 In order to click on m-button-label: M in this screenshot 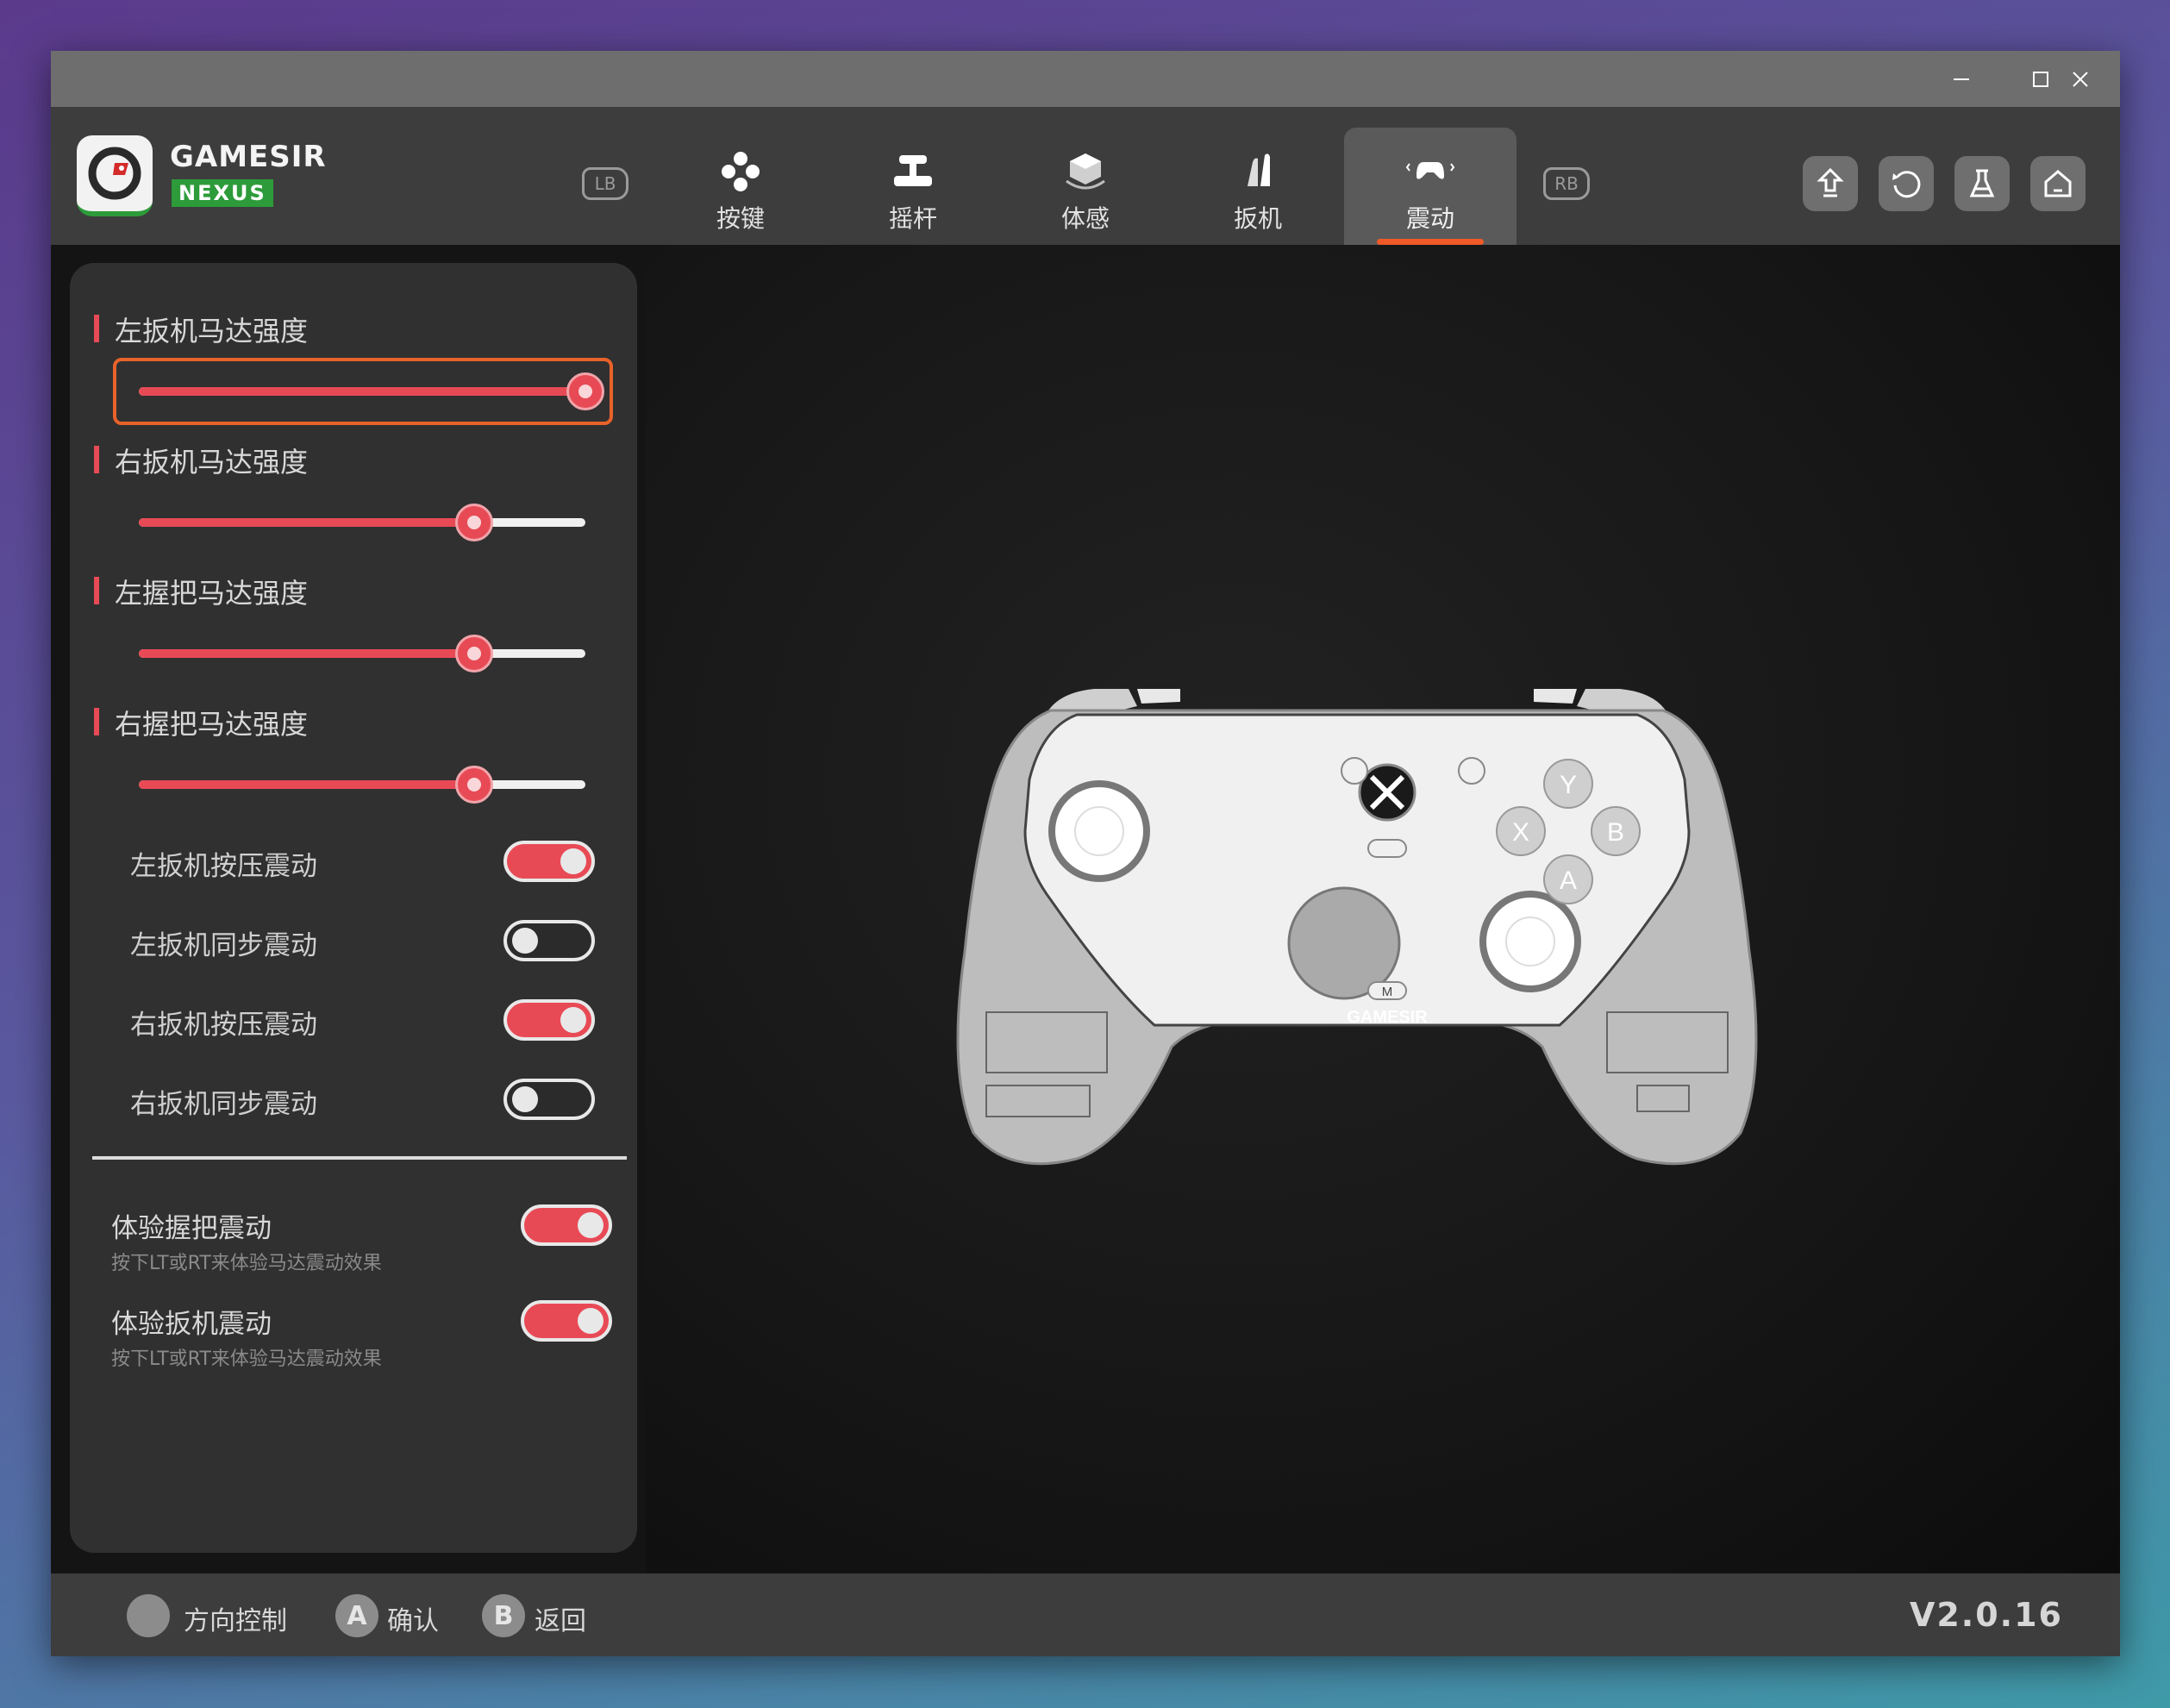, I will do `click(1387, 992)`.